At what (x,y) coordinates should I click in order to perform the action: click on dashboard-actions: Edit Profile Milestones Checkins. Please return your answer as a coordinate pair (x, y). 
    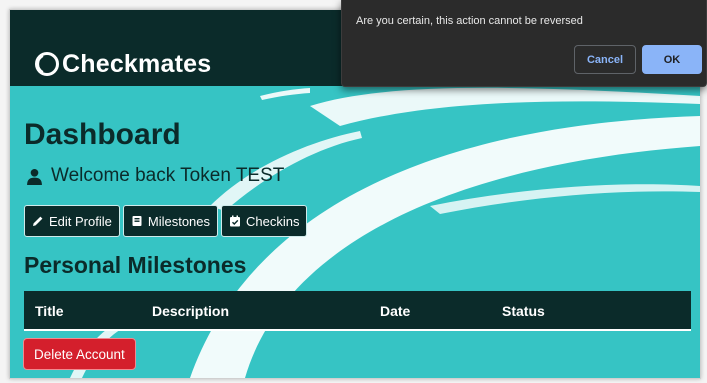
    Looking at the image, I should click on (166, 221).